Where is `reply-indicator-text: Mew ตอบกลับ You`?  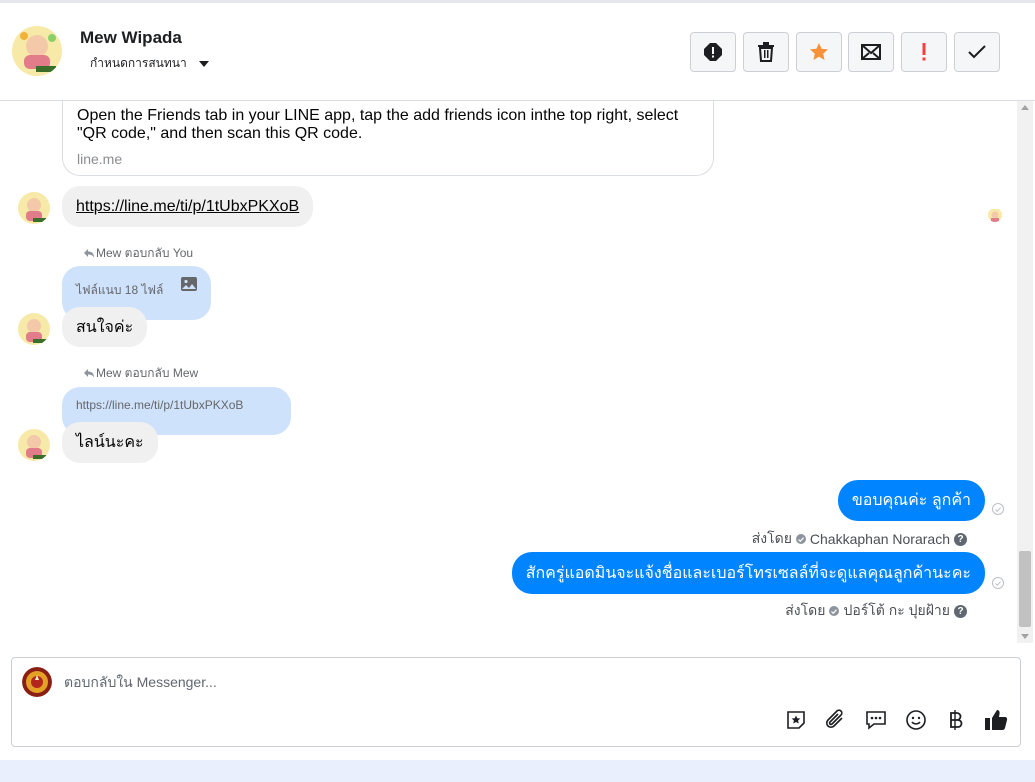 reply-indicator-text: Mew ตอบกลับ You is located at coordinates (145, 253).